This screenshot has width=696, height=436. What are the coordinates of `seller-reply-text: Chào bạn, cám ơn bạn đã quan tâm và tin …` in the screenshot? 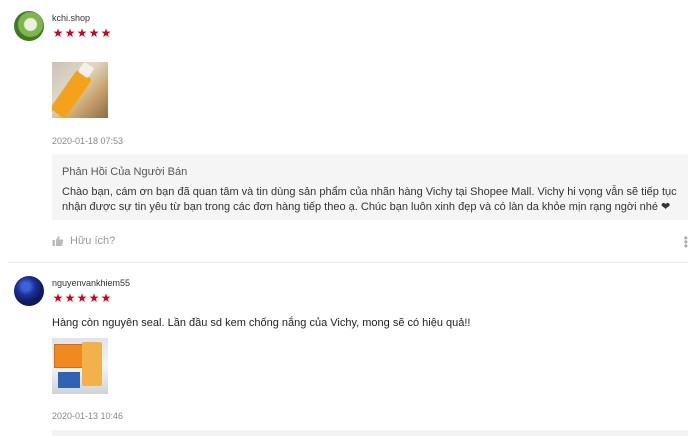 It's located at (369, 199).